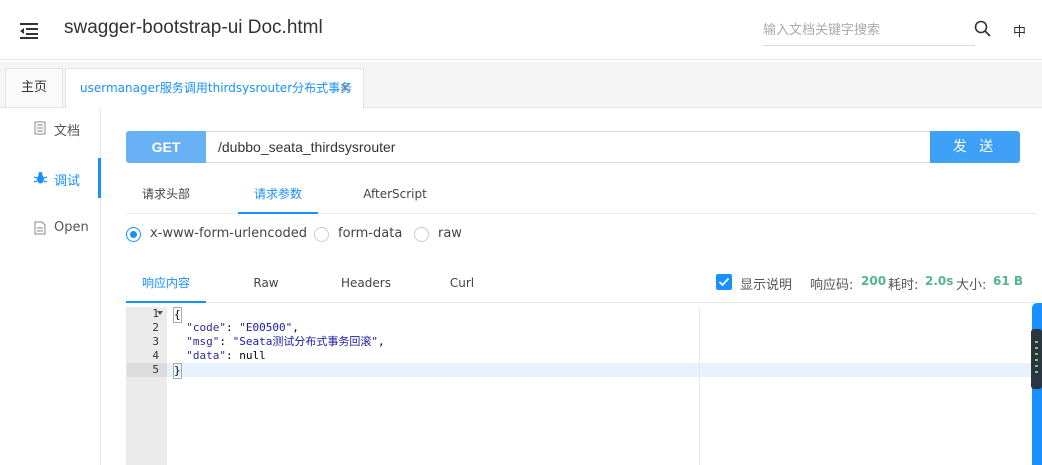 The image size is (1042, 465). Describe the element at coordinates (766, 285) in the screenshot. I see `show-description-label: 显示说明` at that location.